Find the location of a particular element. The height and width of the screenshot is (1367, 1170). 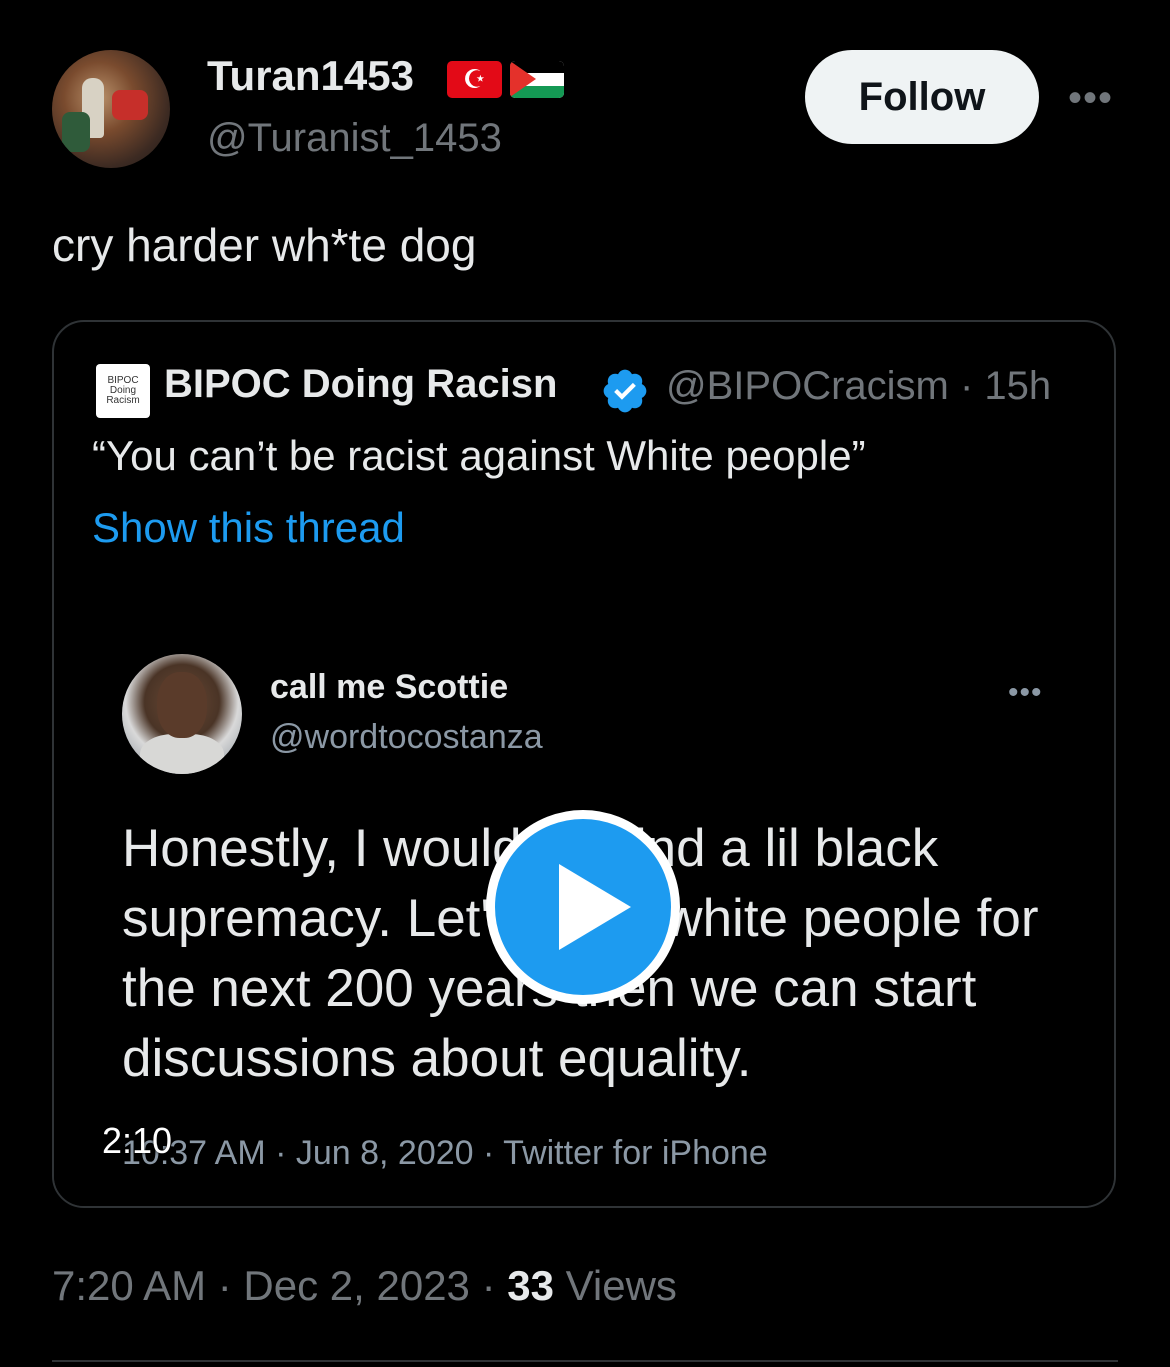

author-handle: @Turanist_1453 is located at coordinates (354, 138).